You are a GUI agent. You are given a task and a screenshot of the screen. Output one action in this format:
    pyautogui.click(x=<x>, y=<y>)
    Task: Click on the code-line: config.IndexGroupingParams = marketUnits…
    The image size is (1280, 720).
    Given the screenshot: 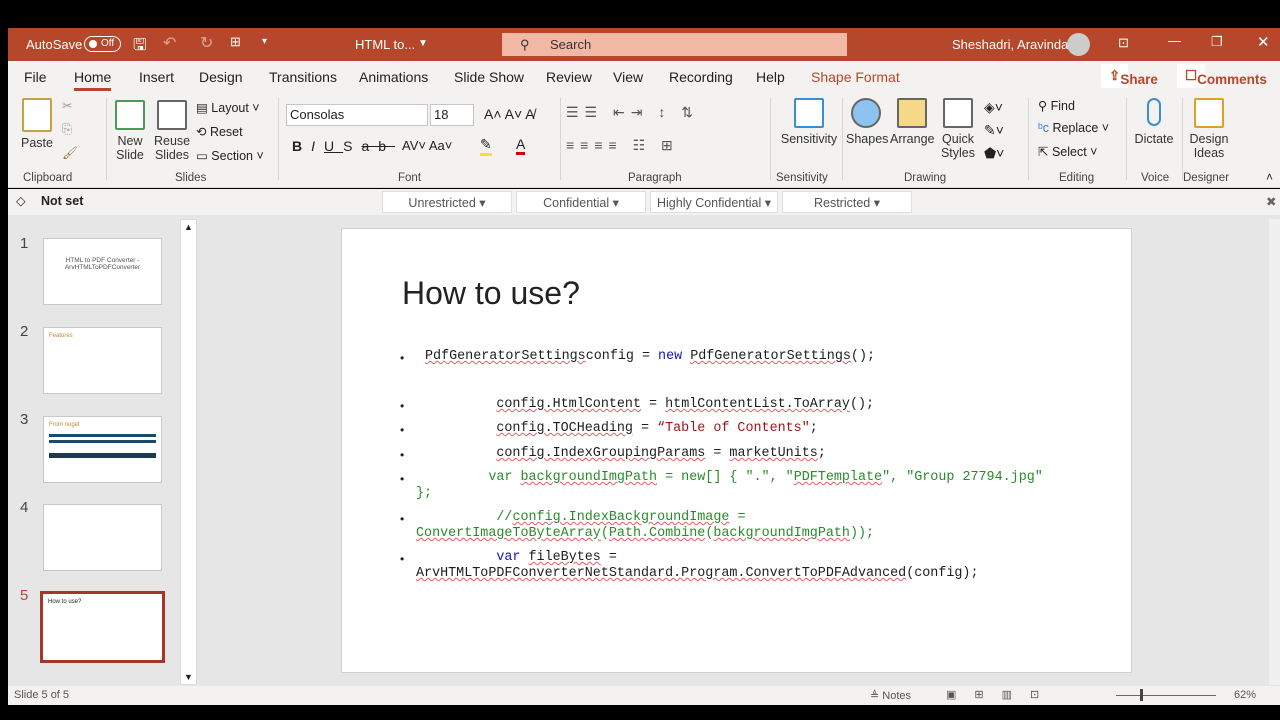 What is the action you would take?
    pyautogui.click(x=621, y=454)
    